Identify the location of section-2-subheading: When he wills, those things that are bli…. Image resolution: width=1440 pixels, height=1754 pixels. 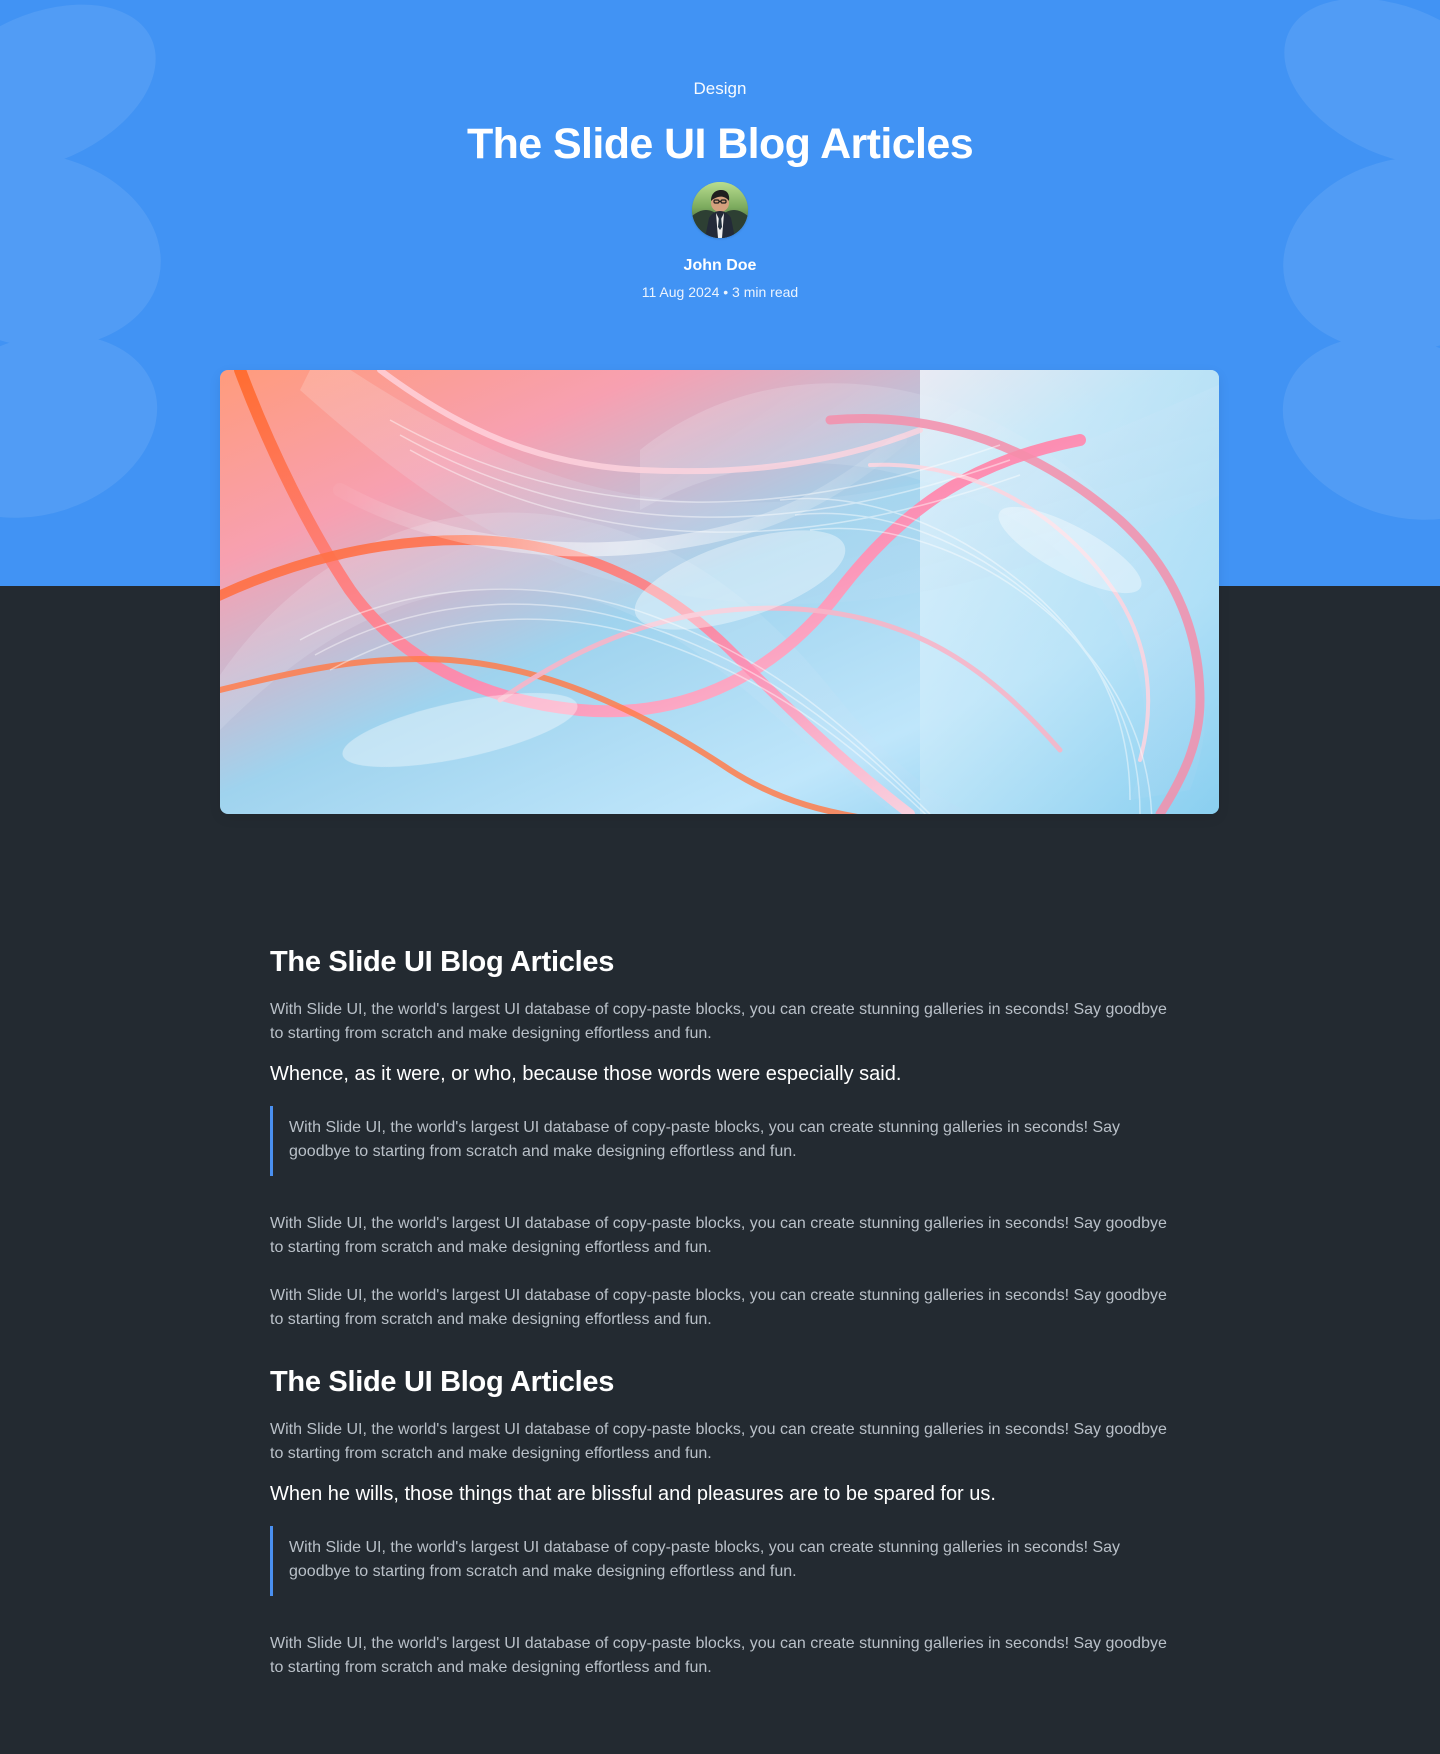
(633, 1494).